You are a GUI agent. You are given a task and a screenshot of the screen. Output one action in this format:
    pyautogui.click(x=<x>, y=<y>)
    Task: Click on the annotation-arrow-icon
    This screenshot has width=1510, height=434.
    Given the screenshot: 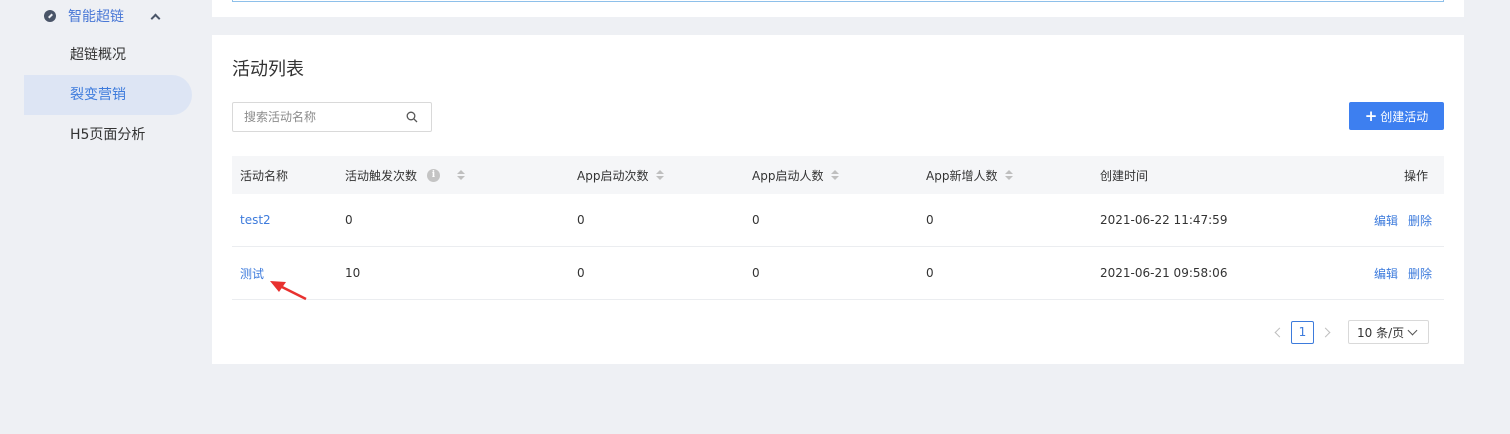 What is the action you would take?
    pyautogui.click(x=288, y=291)
    